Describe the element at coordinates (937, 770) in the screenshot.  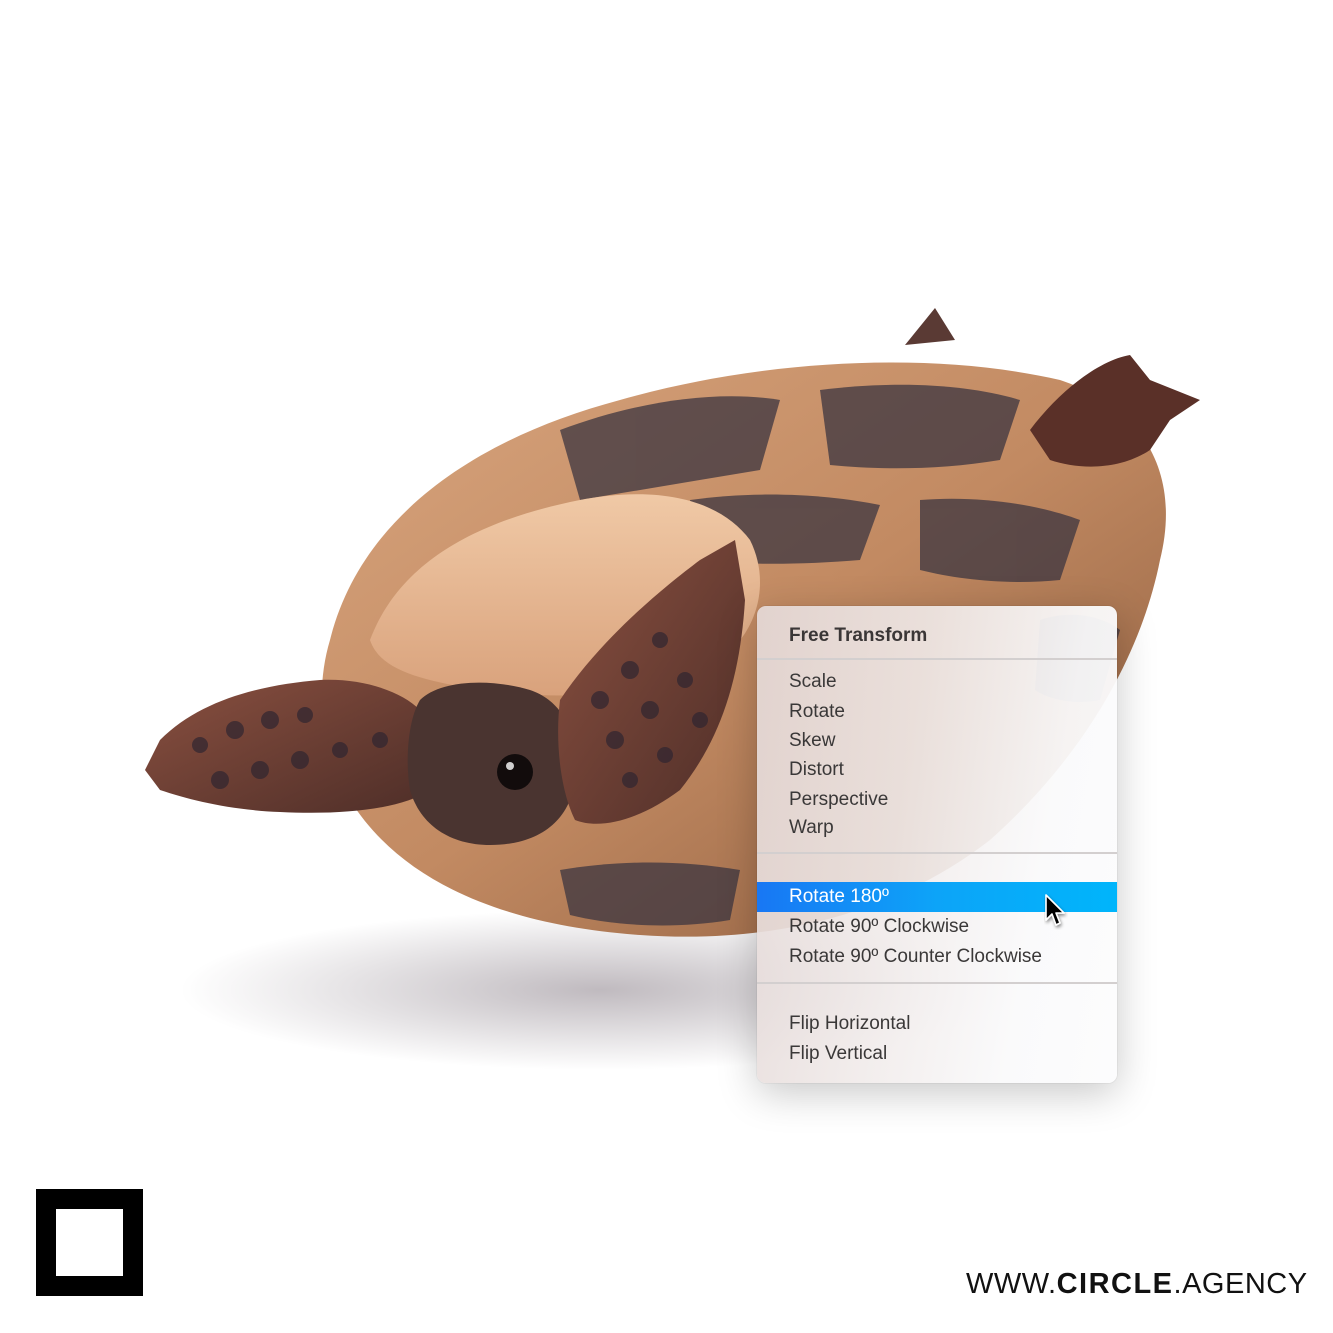
I see `menu-item-distort: Distort` at that location.